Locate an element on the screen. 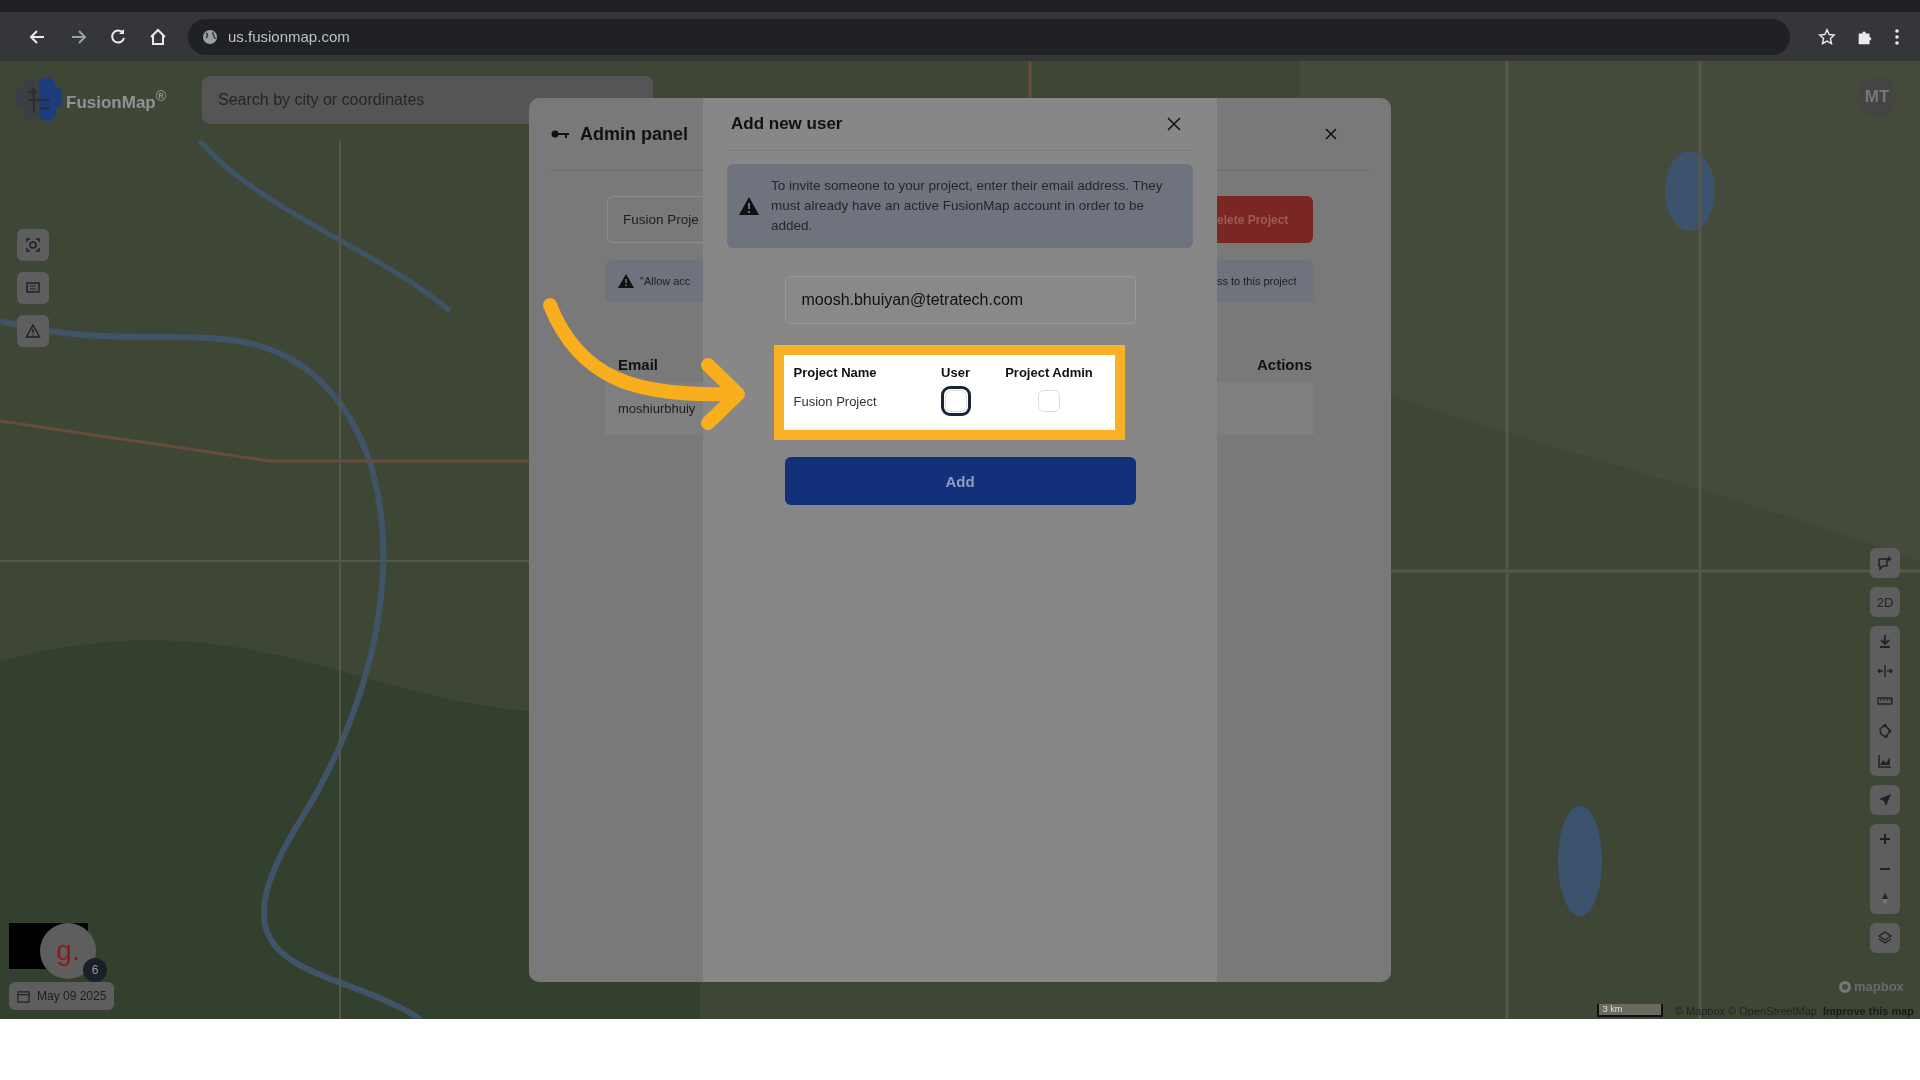  column-header: Project Admin is located at coordinates (1049, 372).